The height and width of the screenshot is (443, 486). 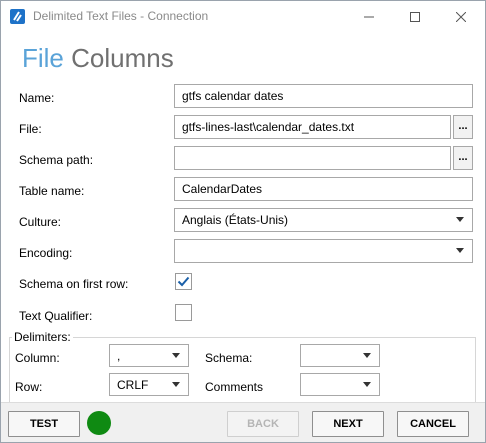 I want to click on text-qualifier-label: Text Qualifier:, so click(x=56, y=316).